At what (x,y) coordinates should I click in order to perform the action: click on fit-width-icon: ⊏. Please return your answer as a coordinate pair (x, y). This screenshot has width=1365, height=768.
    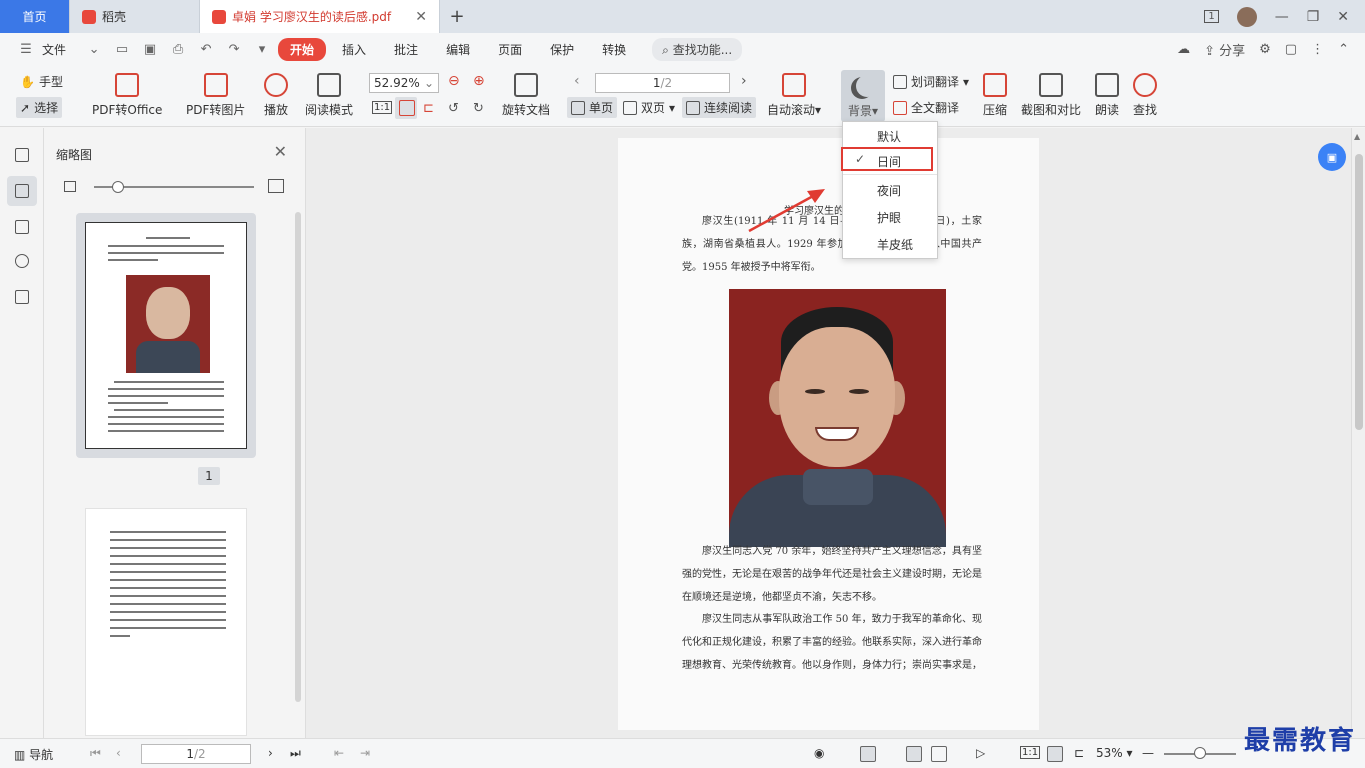
    Looking at the image, I should click on (428, 108).